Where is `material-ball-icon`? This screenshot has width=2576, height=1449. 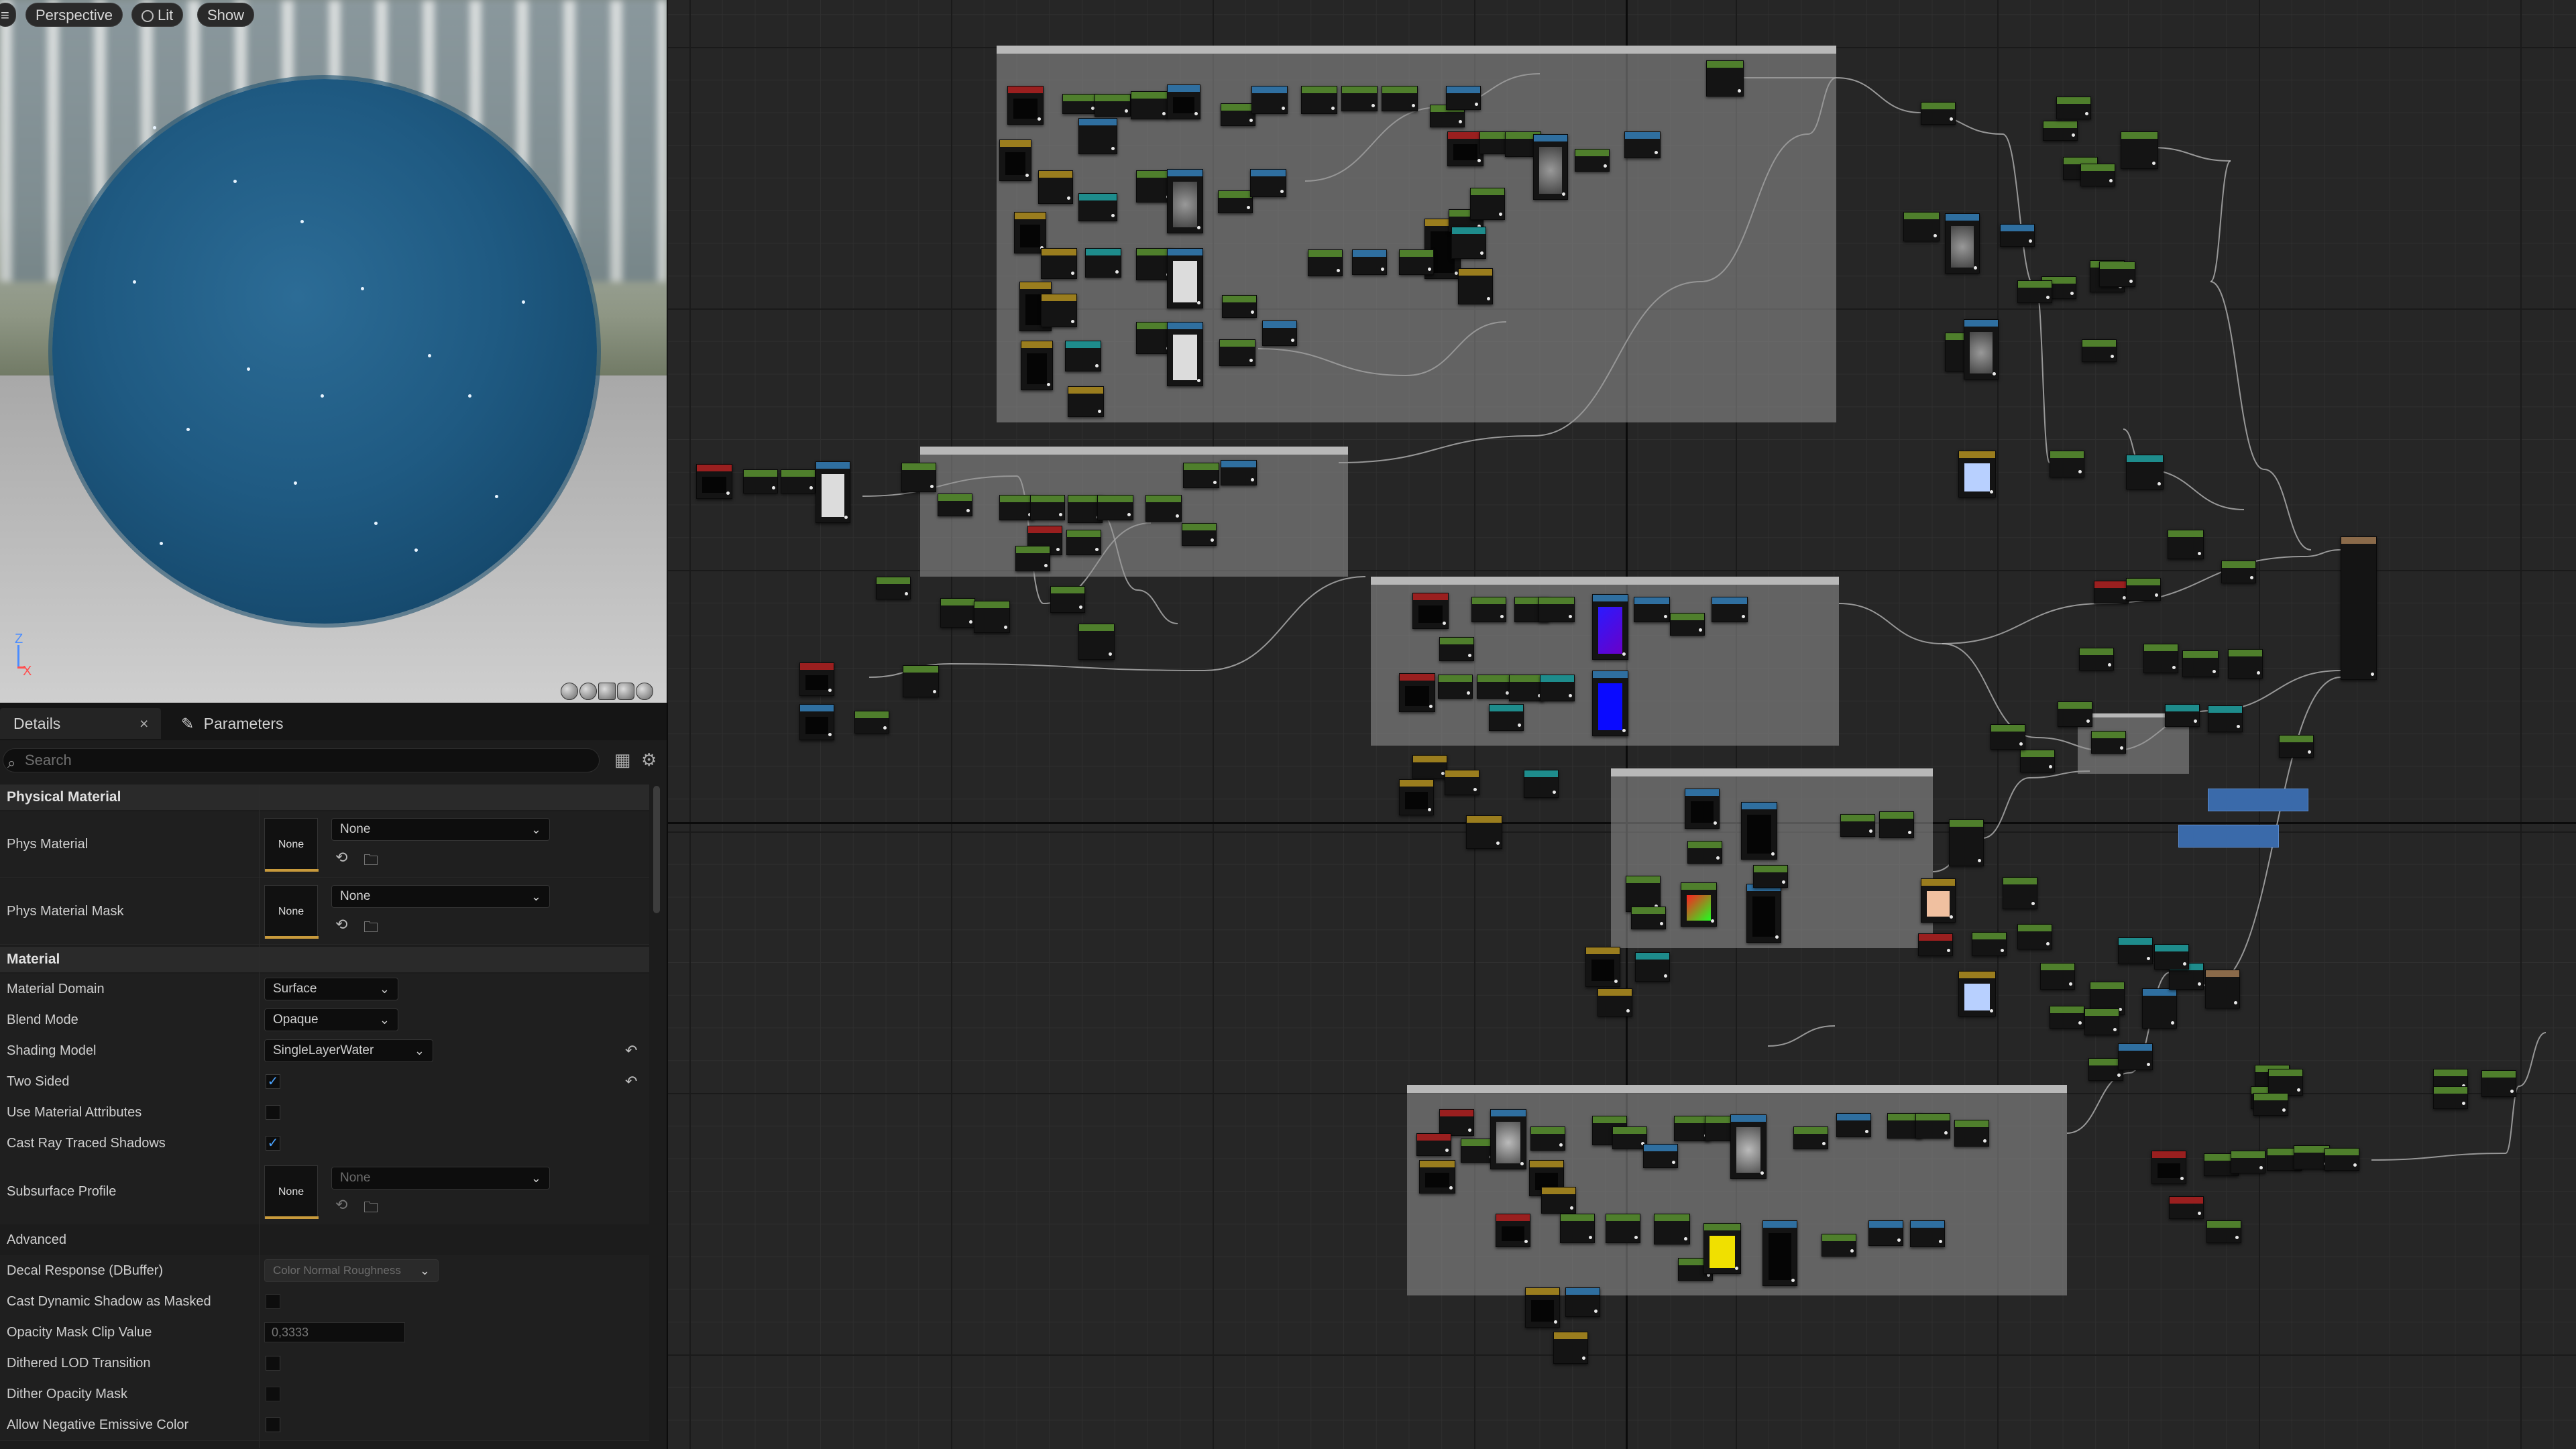
material-ball-icon is located at coordinates (588, 691).